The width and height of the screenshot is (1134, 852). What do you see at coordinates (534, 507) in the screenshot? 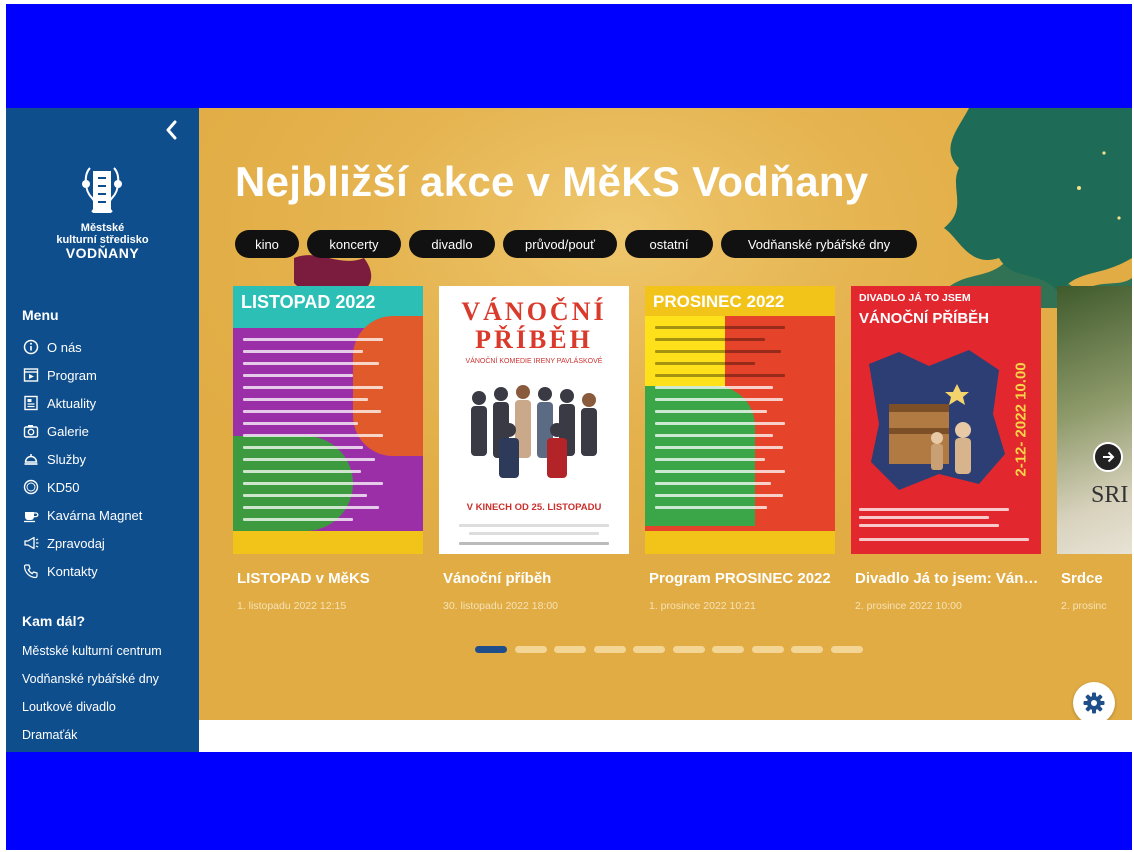
I see `poster-footer: V KINECH OD 25. LISTOPADU` at bounding box center [534, 507].